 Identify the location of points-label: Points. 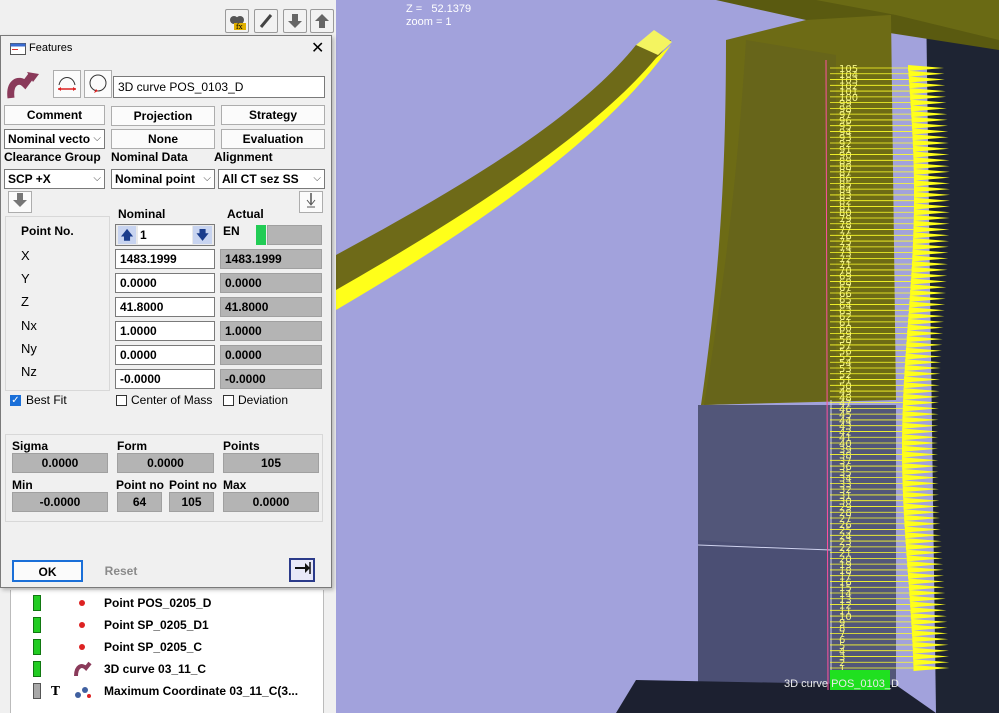
(241, 446).